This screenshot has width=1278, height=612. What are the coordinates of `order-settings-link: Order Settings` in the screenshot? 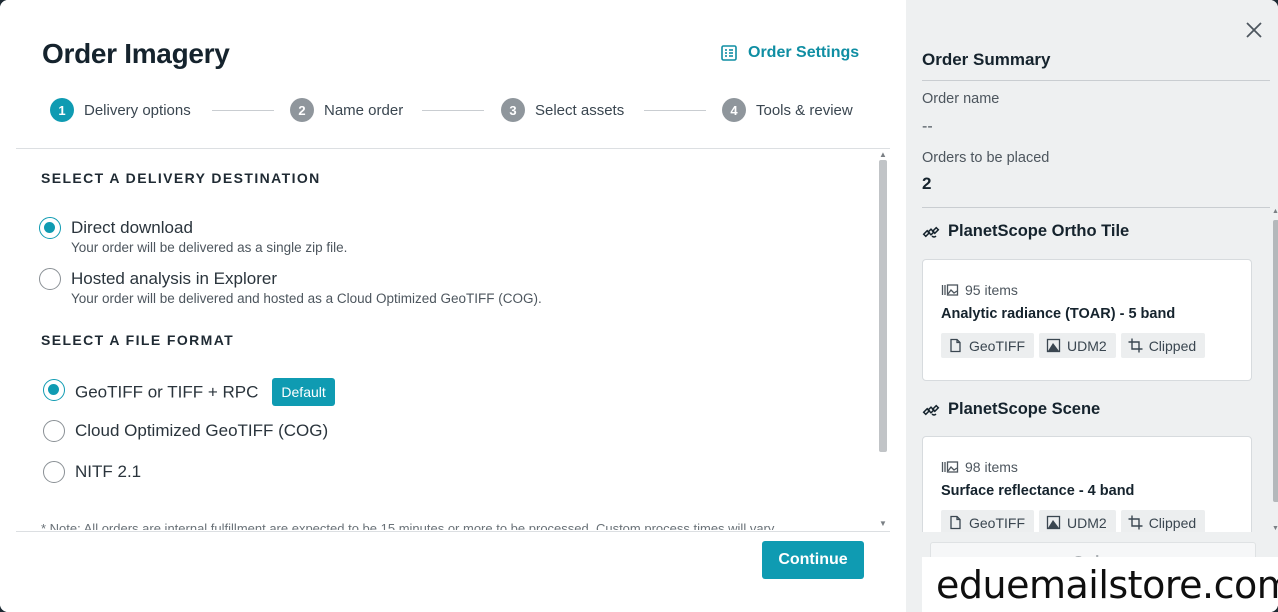 It's located at (789, 53).